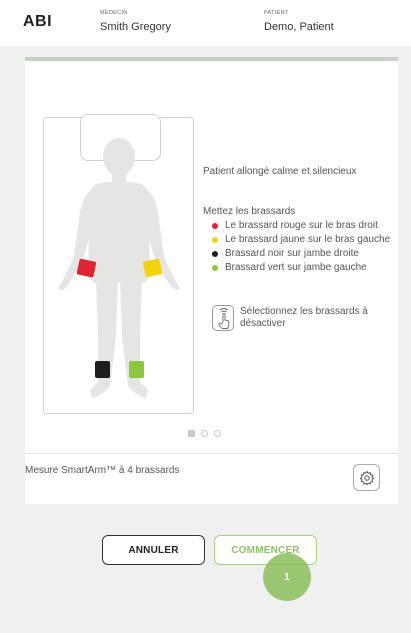 The height and width of the screenshot is (633, 411). What do you see at coordinates (102, 470) in the screenshot?
I see `measurement-mode-label: Mesure SmartArm™ à 4 brassards` at bounding box center [102, 470].